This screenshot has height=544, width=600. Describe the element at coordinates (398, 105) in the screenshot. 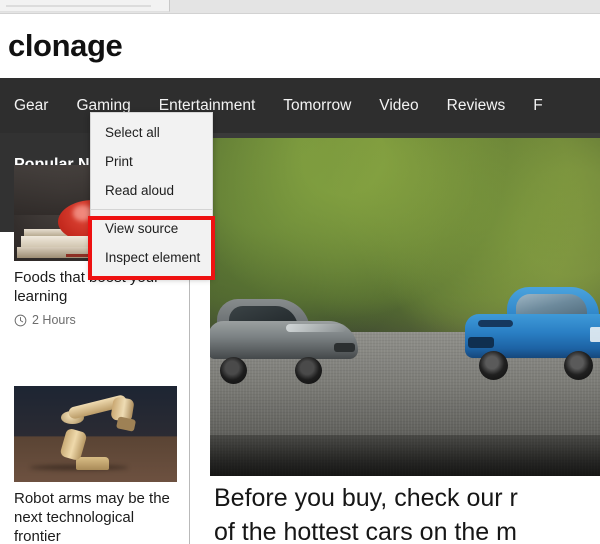

I see `nav-item-video: Video` at that location.